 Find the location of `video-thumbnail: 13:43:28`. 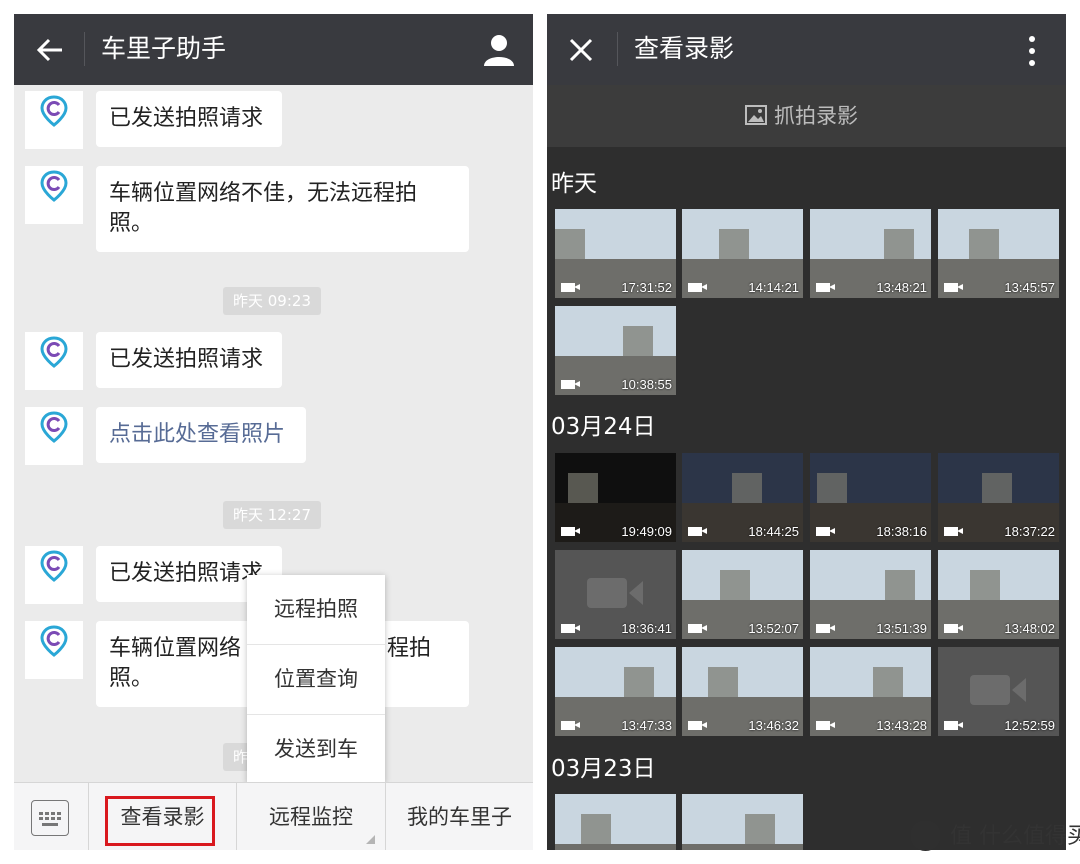

video-thumbnail: 13:43:28 is located at coordinates (870, 691).